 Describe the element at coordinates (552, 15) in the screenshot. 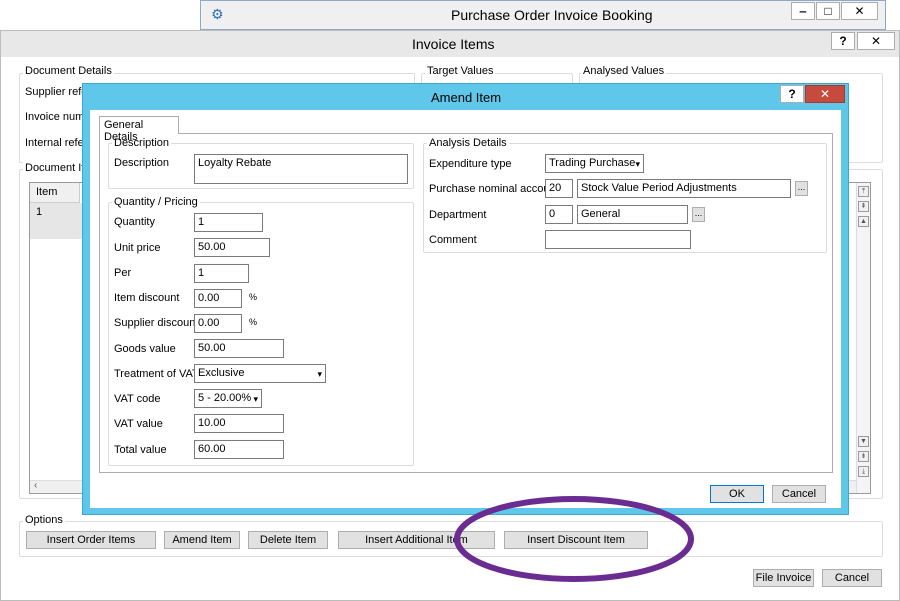

I see `back-window-title: Purchase Order Invoice Booking` at that location.